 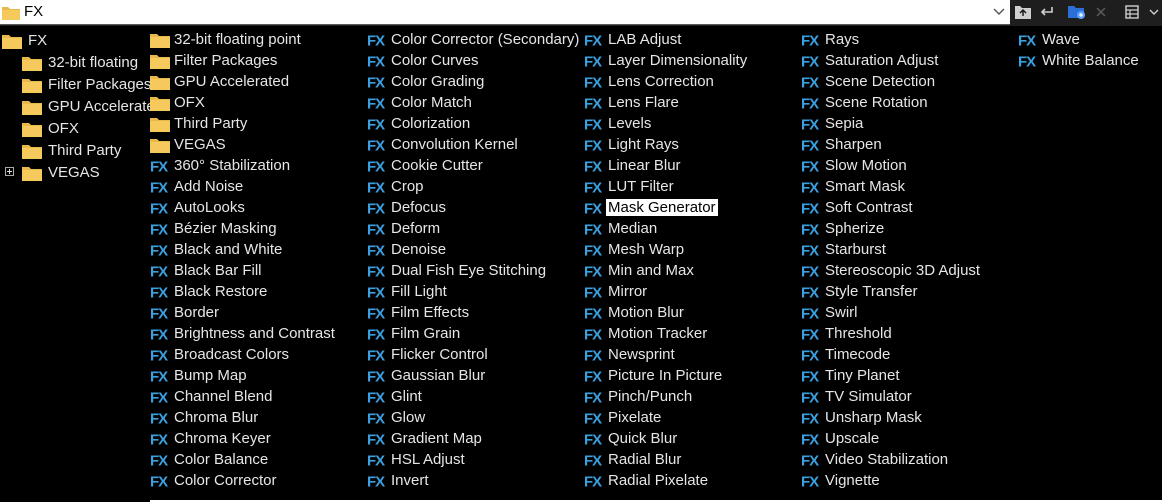 What do you see at coordinates (52, 172) in the screenshot?
I see `tree-item: VEGAS` at bounding box center [52, 172].